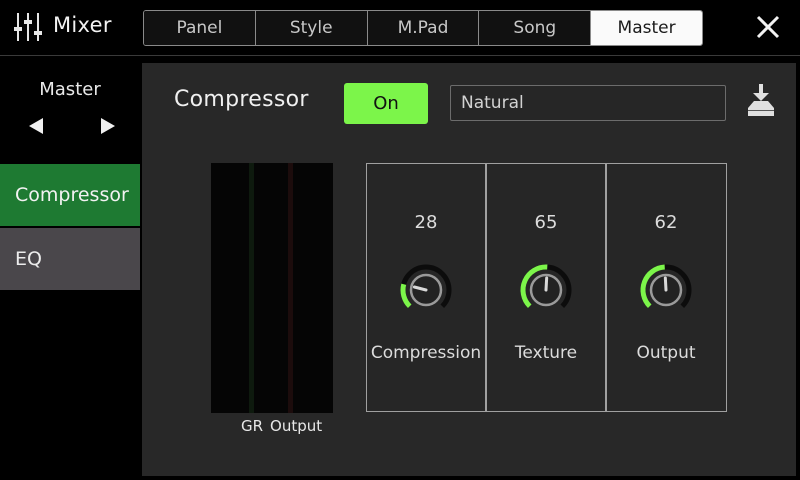  Describe the element at coordinates (400, 55) in the screenshot. I see `top-divider` at that location.